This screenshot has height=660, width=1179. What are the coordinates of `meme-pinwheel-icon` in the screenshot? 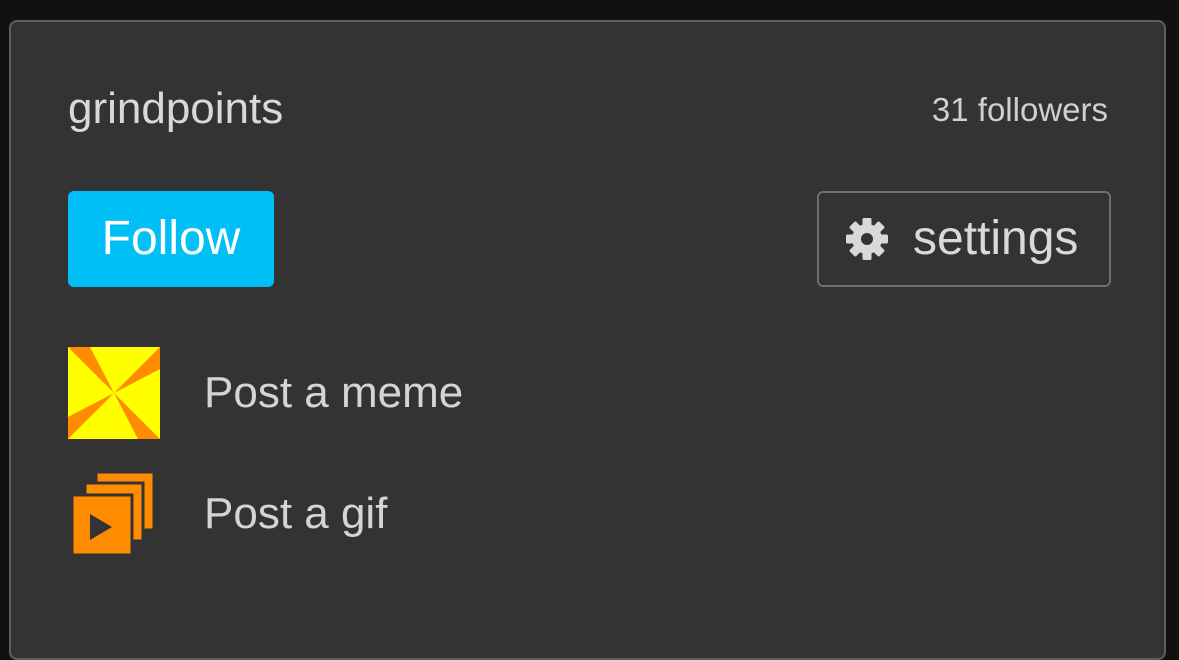 It's located at (114, 393).